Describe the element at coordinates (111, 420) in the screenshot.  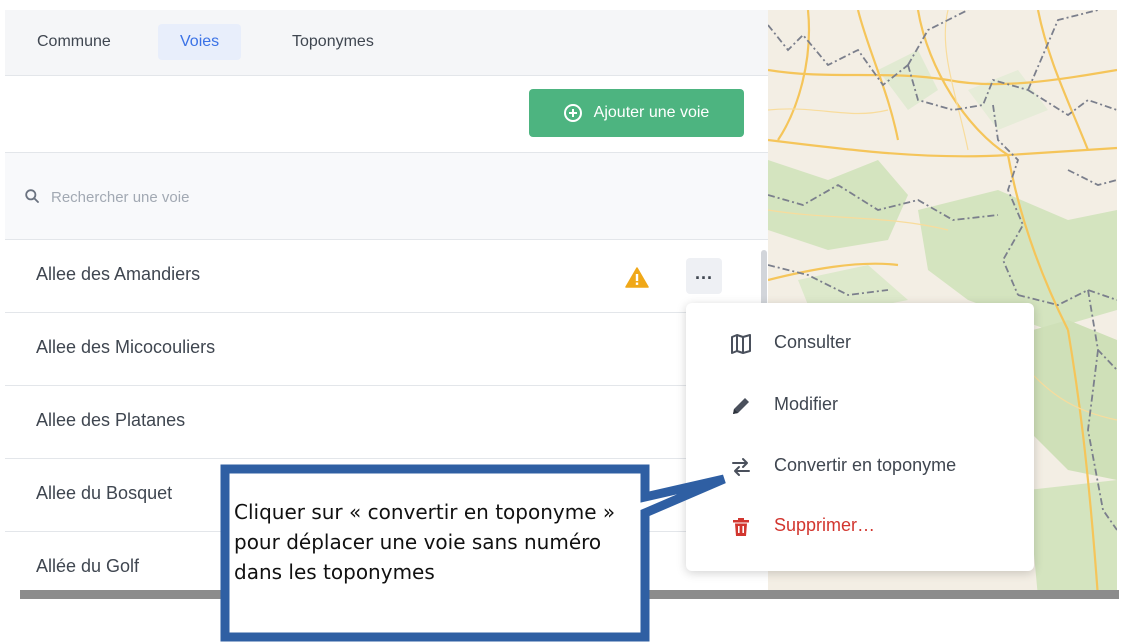
I see `voie-label: Allee des Platanes` at that location.